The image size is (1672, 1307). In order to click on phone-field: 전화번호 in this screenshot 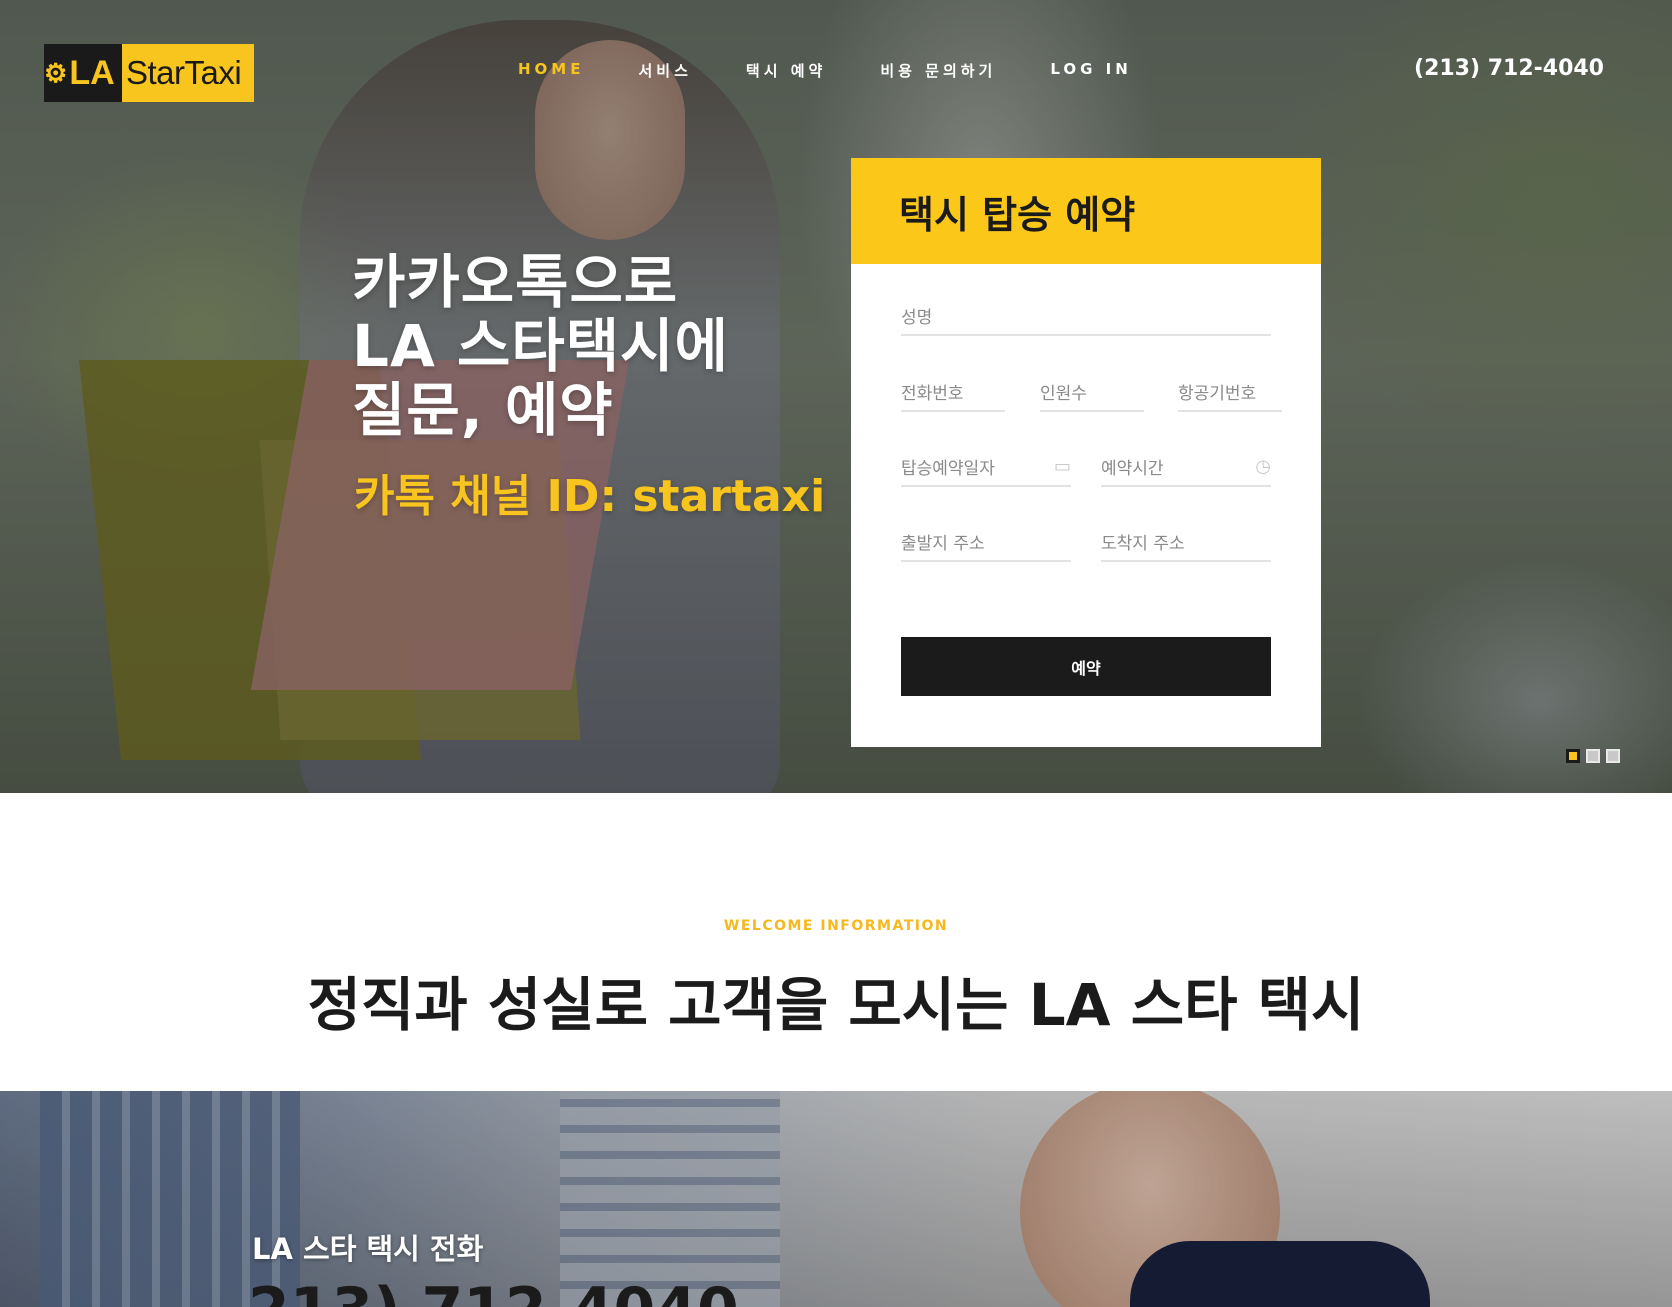, I will do `click(953, 392)`.